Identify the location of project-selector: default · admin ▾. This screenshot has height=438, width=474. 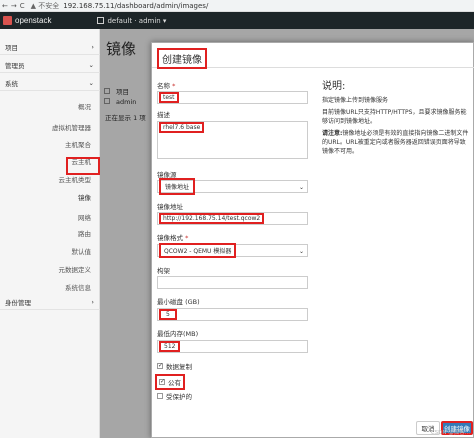
(131, 21).